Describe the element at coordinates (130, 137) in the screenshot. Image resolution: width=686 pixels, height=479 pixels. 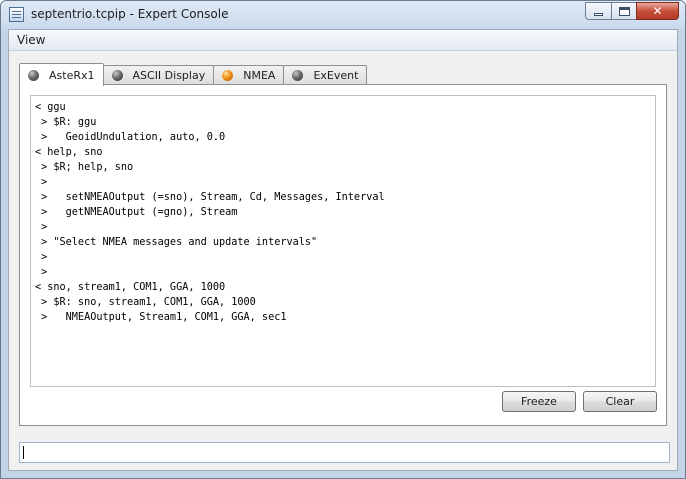
I see `console-line: > GeoidUndulation, auto, 0.0` at that location.